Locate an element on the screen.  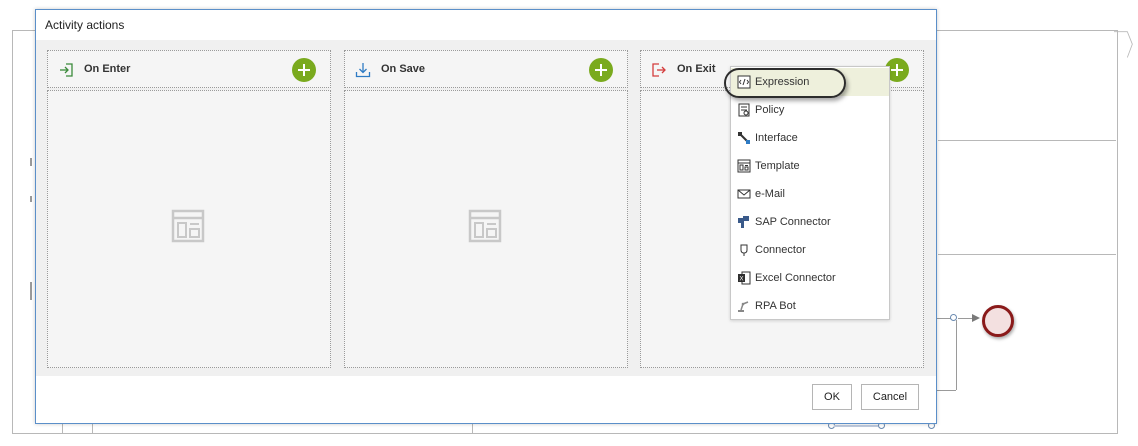
panel-label: On Exit is located at coordinates (696, 69).